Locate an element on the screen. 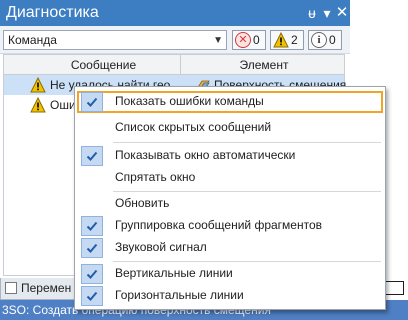  menu-item-label: Показать ошибки команды is located at coordinates (189, 101).